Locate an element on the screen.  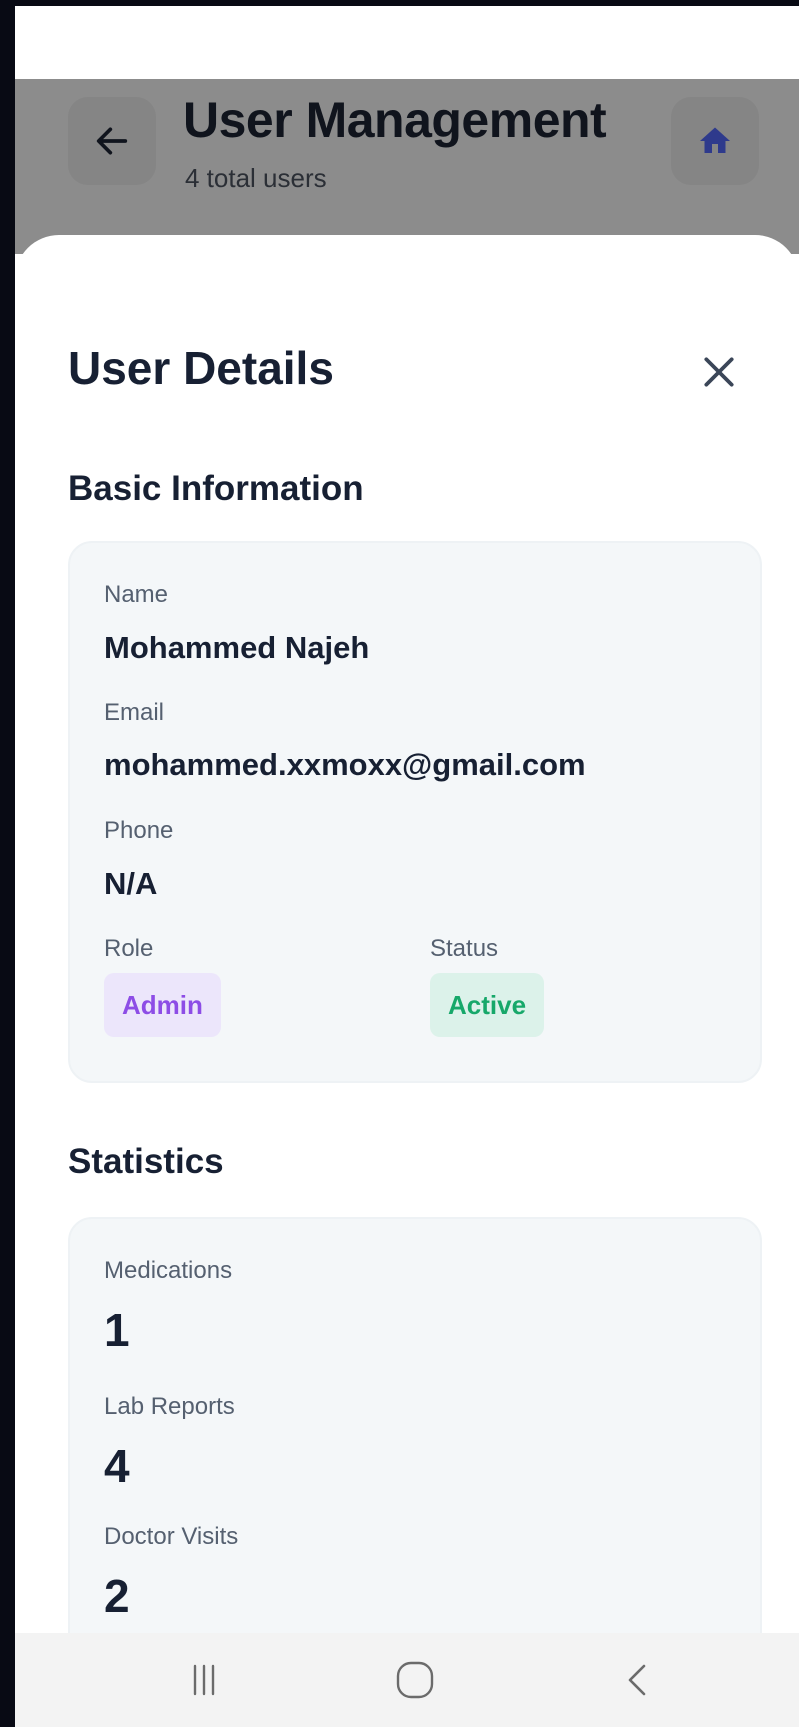
close-icon is located at coordinates (719, 372).